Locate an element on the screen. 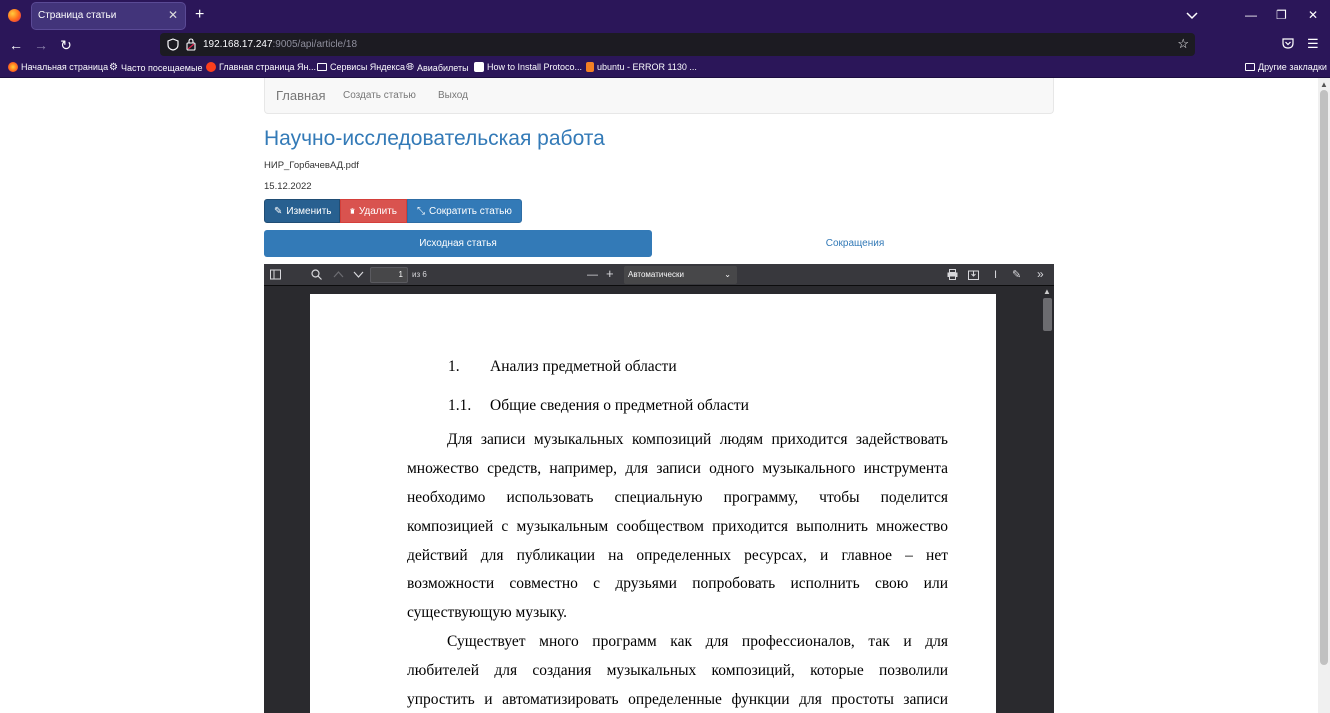 This screenshot has height=713, width=1330. page-scroll-thumb is located at coordinates (1324, 377).